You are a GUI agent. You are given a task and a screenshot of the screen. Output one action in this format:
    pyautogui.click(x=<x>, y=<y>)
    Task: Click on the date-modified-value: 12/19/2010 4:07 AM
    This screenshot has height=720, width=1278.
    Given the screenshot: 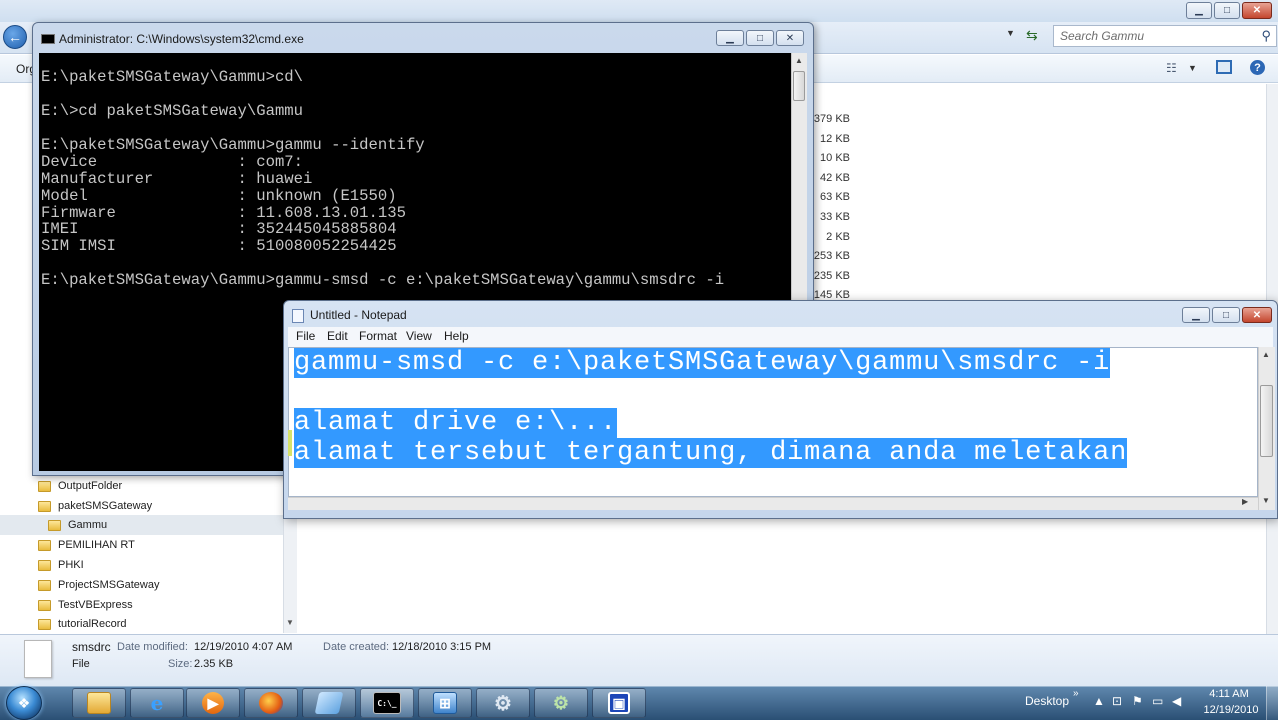 What is the action you would take?
    pyautogui.click(x=243, y=647)
    